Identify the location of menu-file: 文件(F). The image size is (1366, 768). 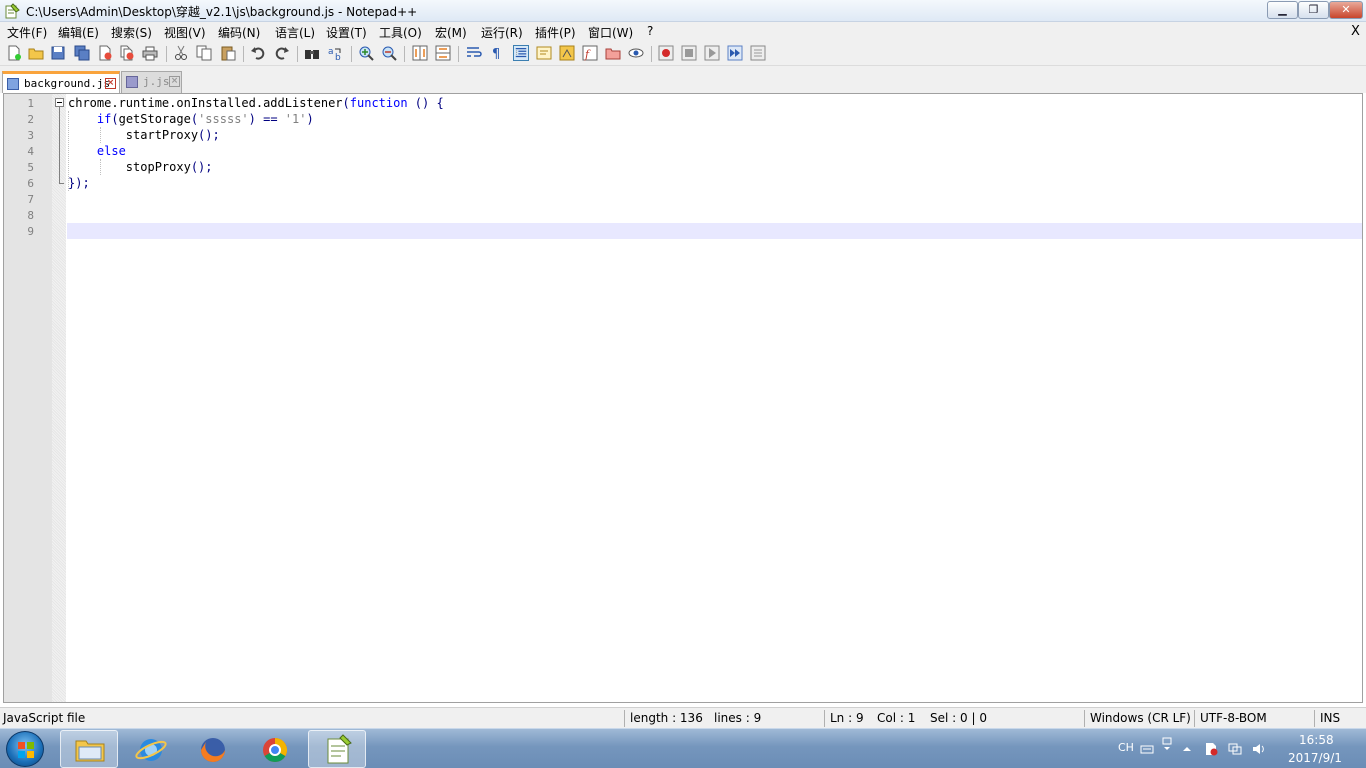
(27, 32).